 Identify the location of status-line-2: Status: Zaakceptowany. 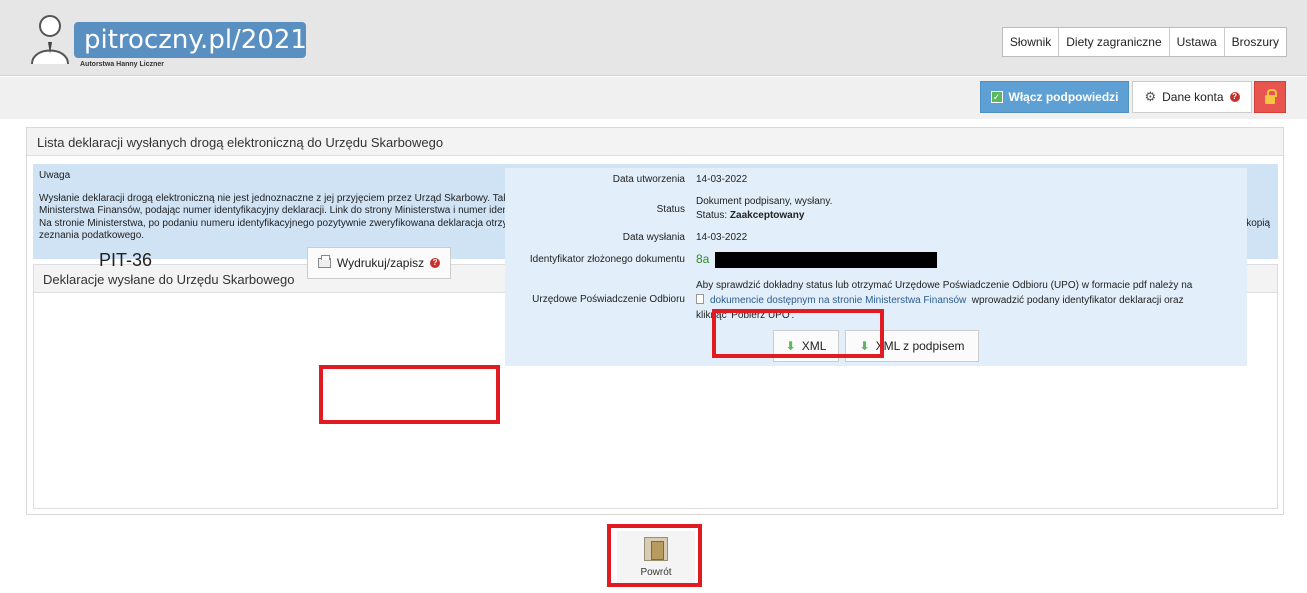
(764, 216).